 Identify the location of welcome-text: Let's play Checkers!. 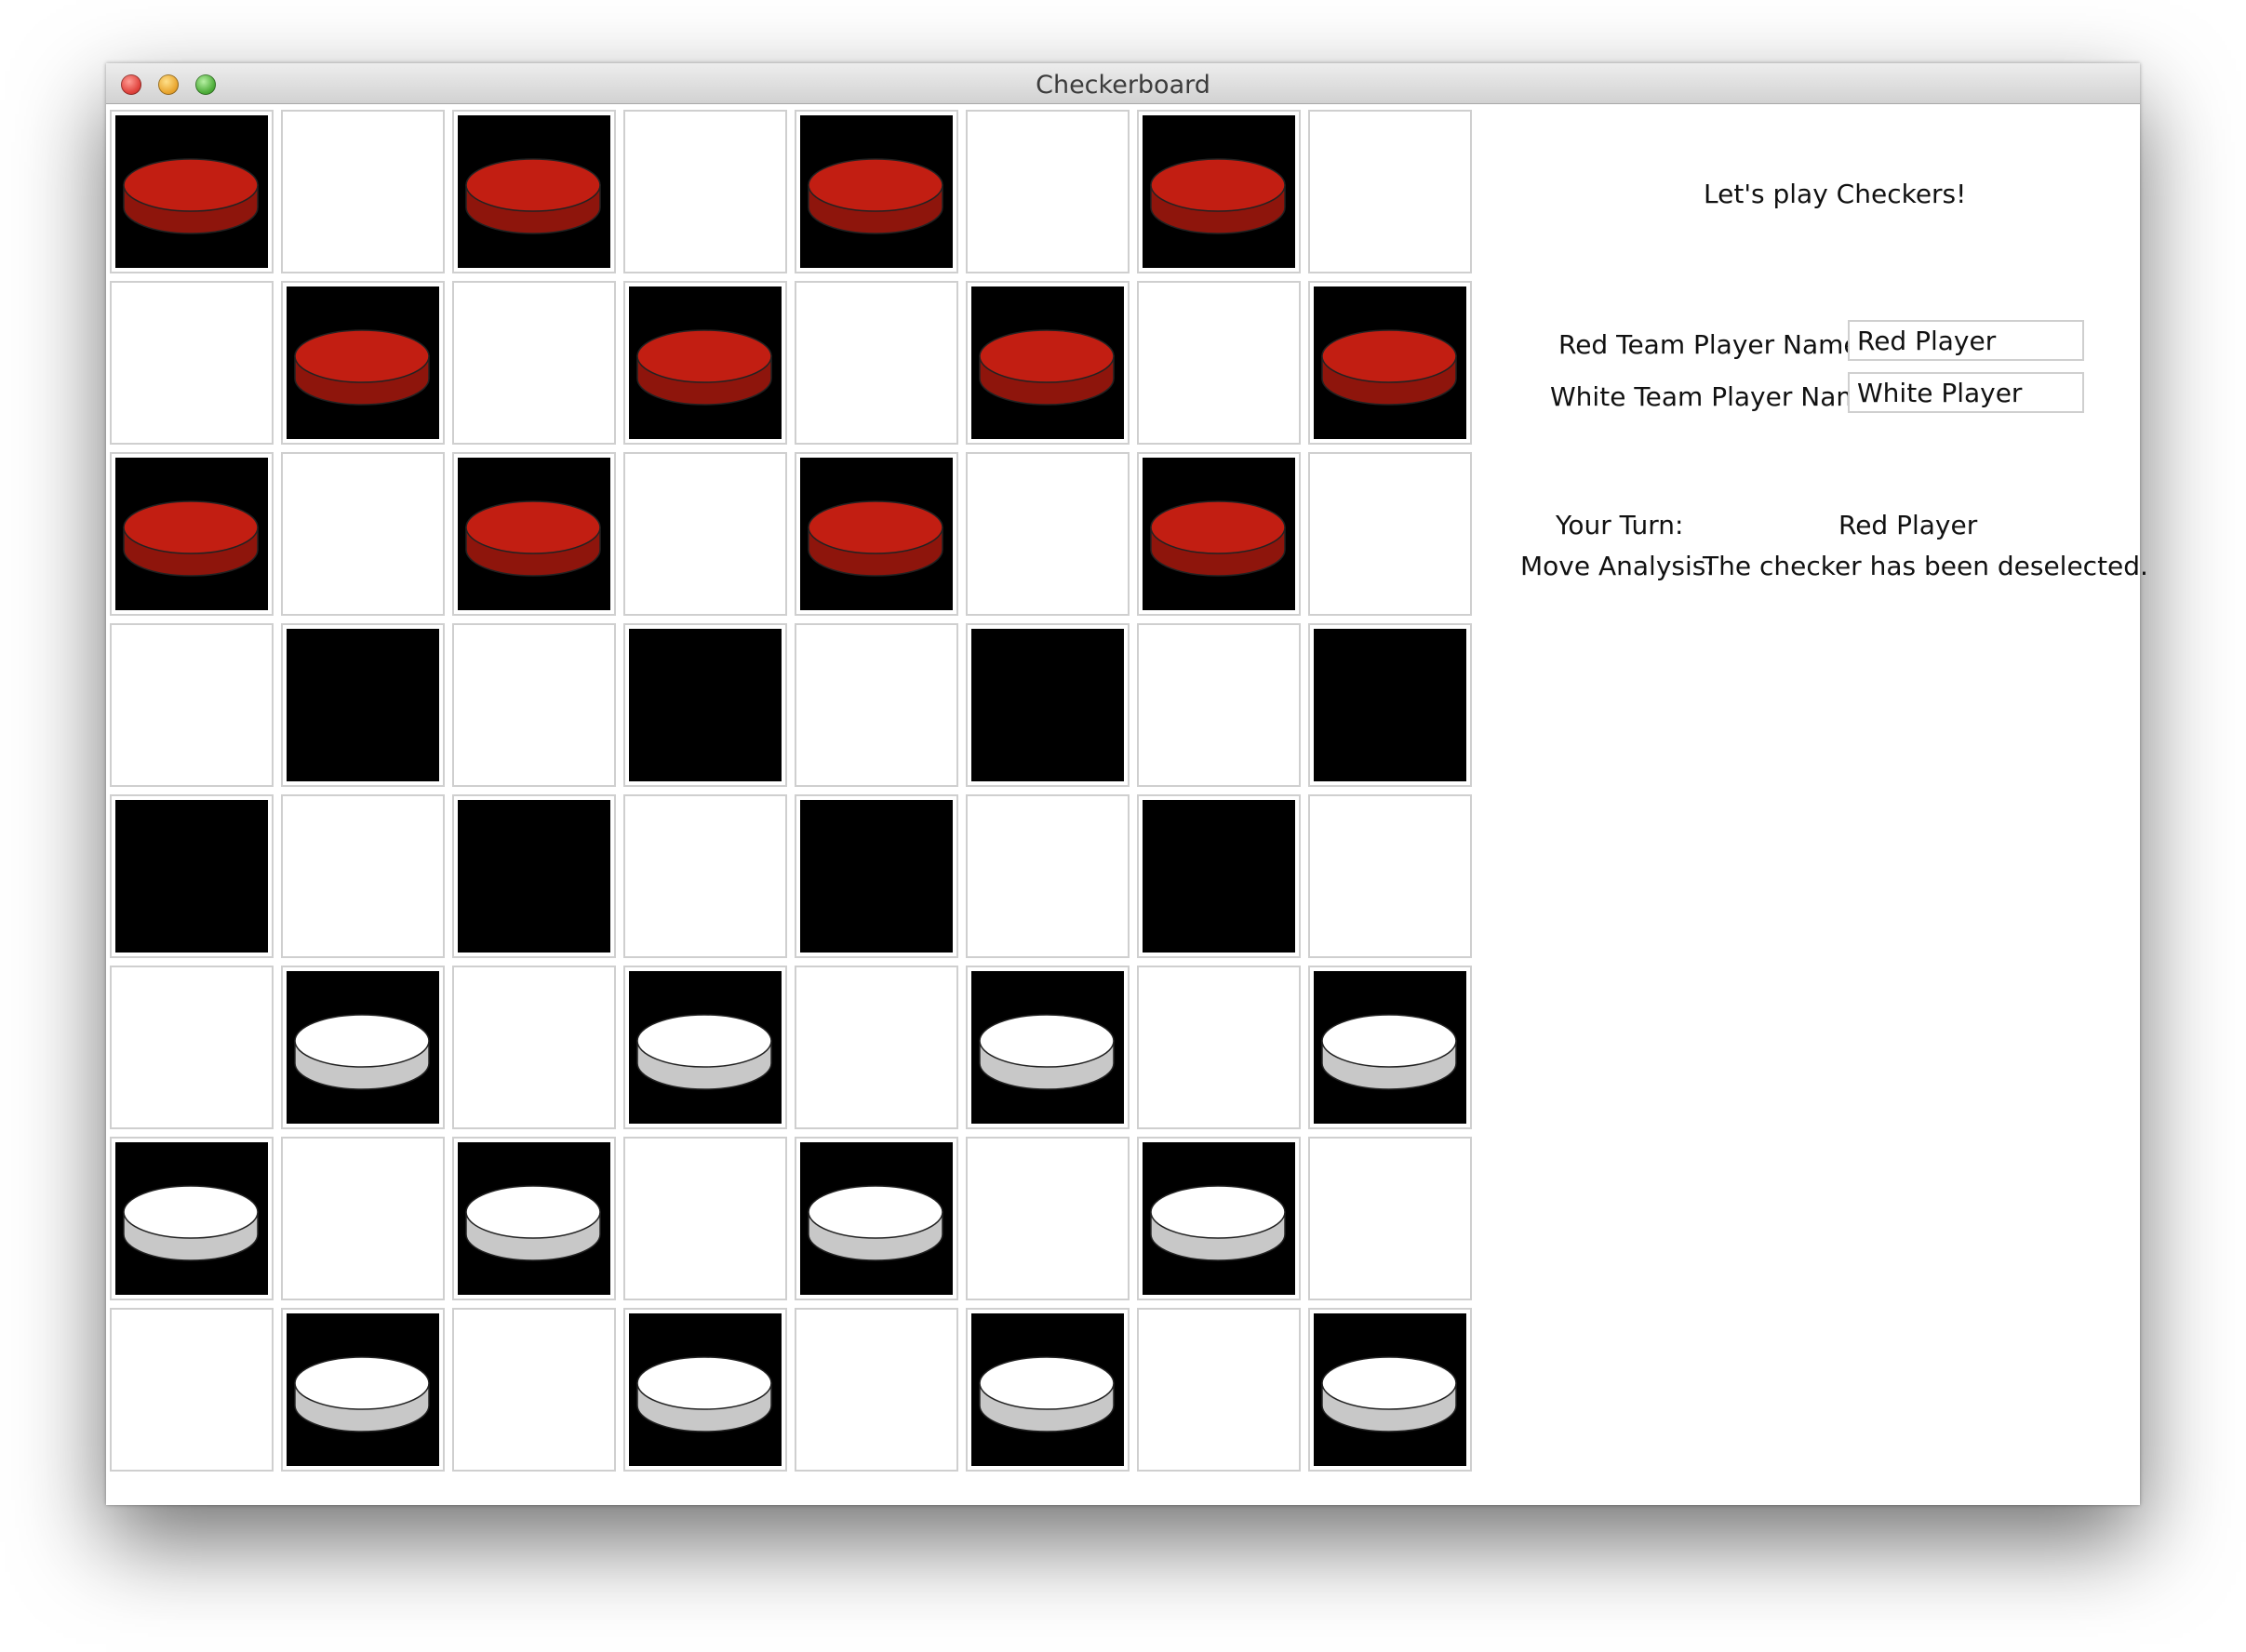
(1835, 194).